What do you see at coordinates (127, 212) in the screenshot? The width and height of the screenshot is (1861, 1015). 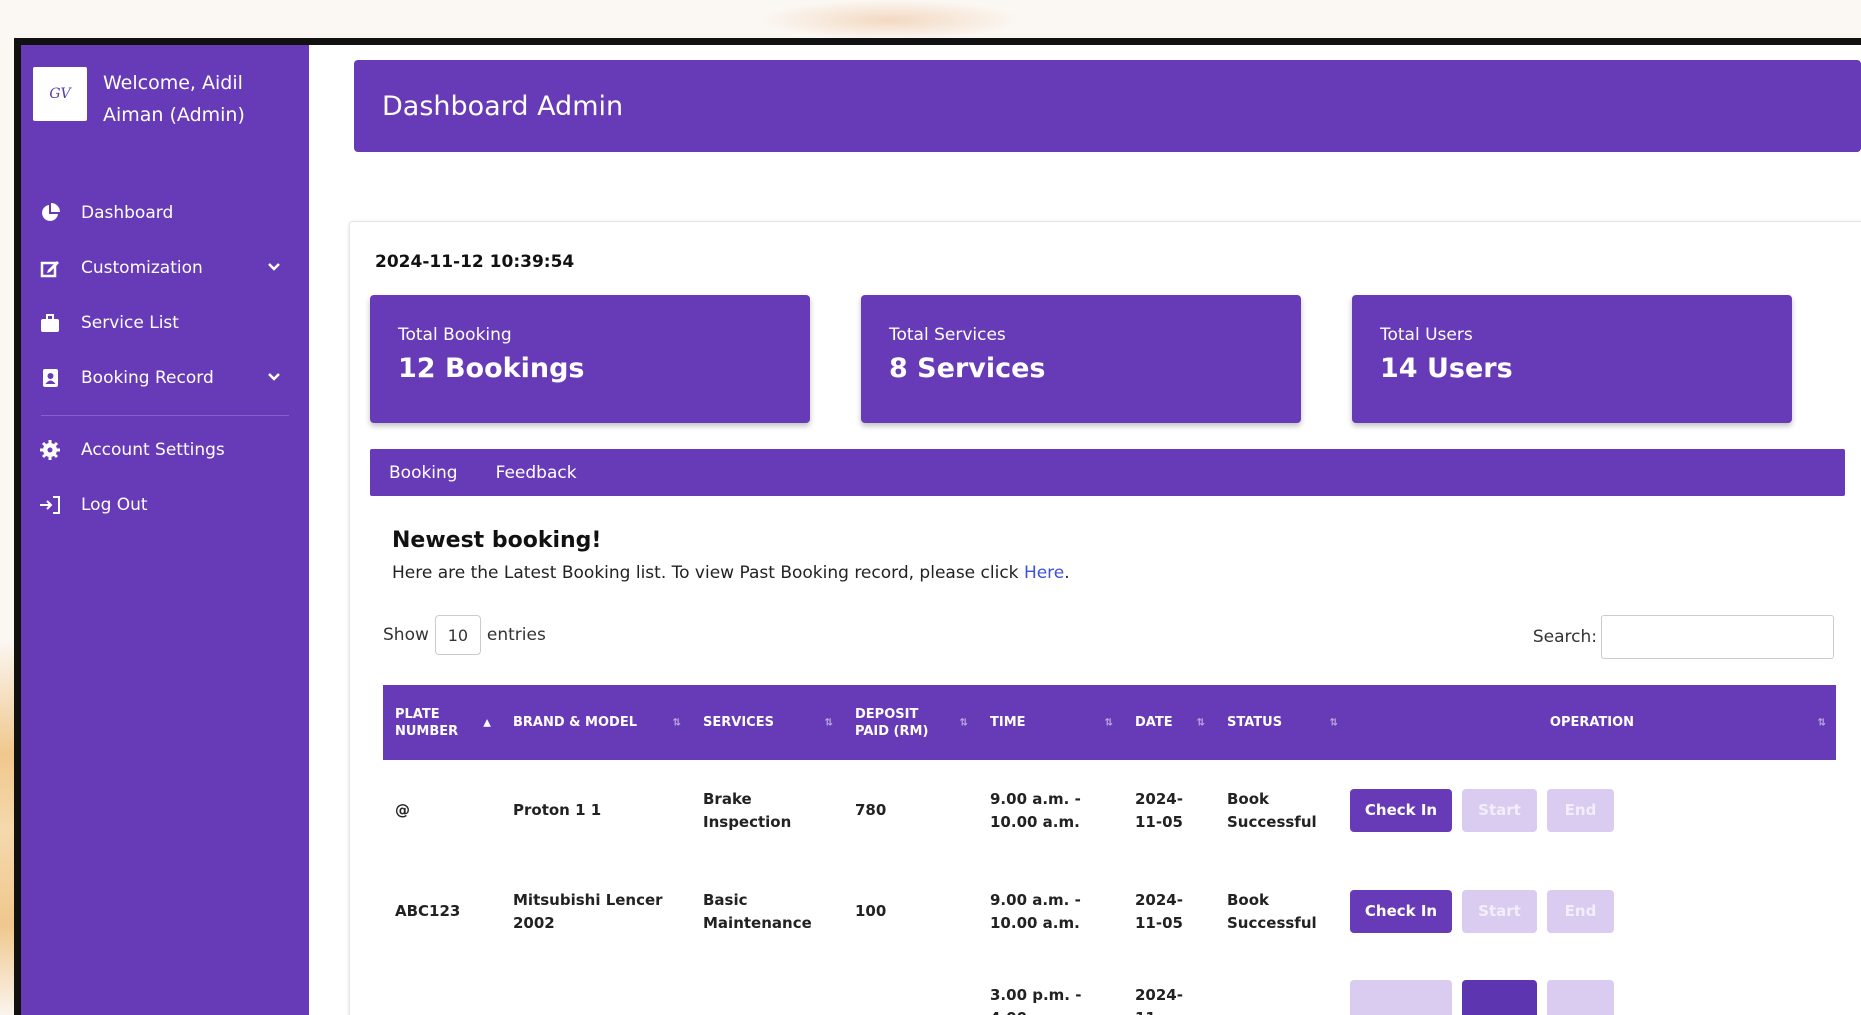 I see `sidebar-item-label: Dashboard` at bounding box center [127, 212].